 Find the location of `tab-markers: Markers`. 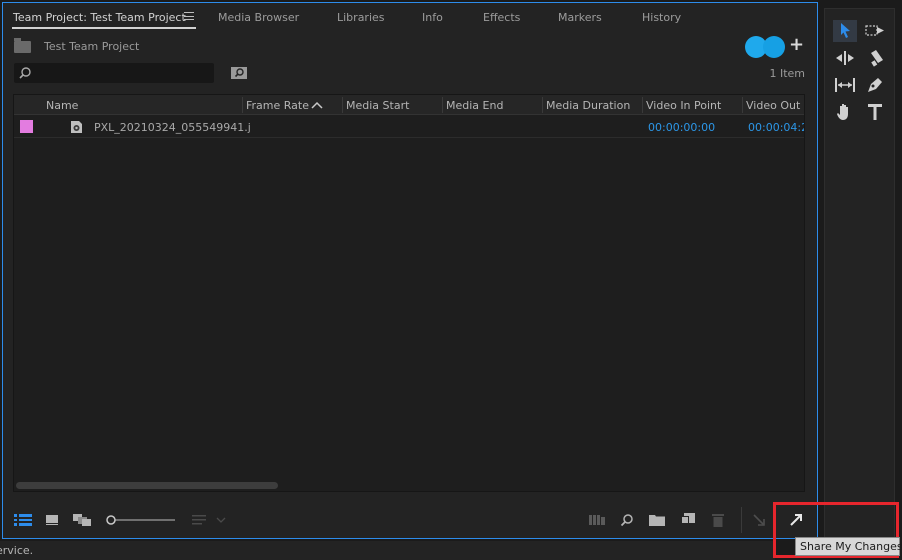

tab-markers: Markers is located at coordinates (580, 17).